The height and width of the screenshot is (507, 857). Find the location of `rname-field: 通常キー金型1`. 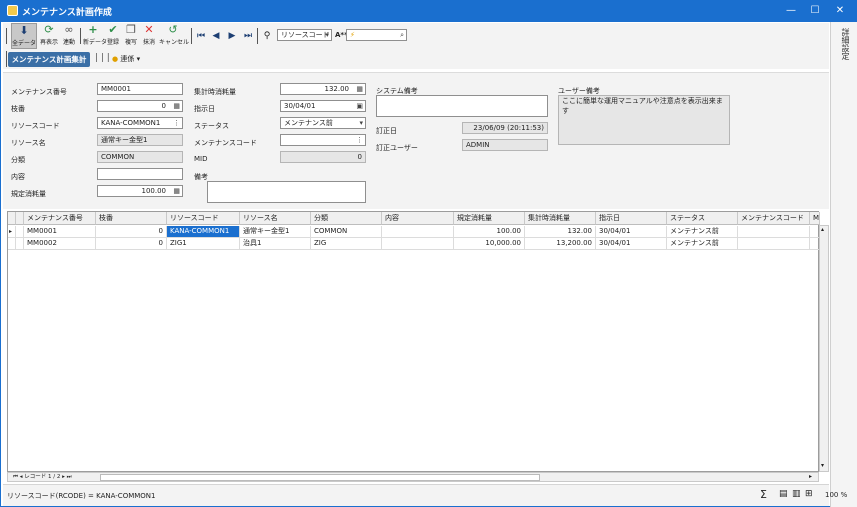

rname-field: 通常キー金型1 is located at coordinates (140, 140).